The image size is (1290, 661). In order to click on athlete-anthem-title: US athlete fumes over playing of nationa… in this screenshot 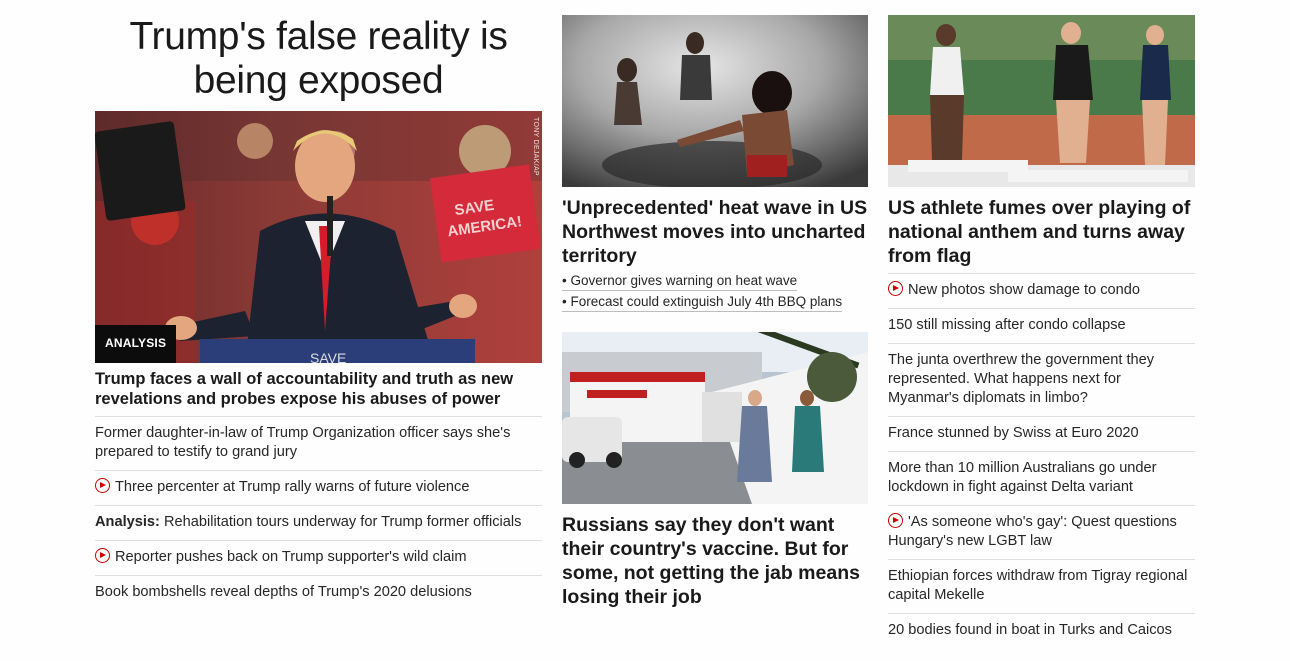, I will do `click(1041, 232)`.